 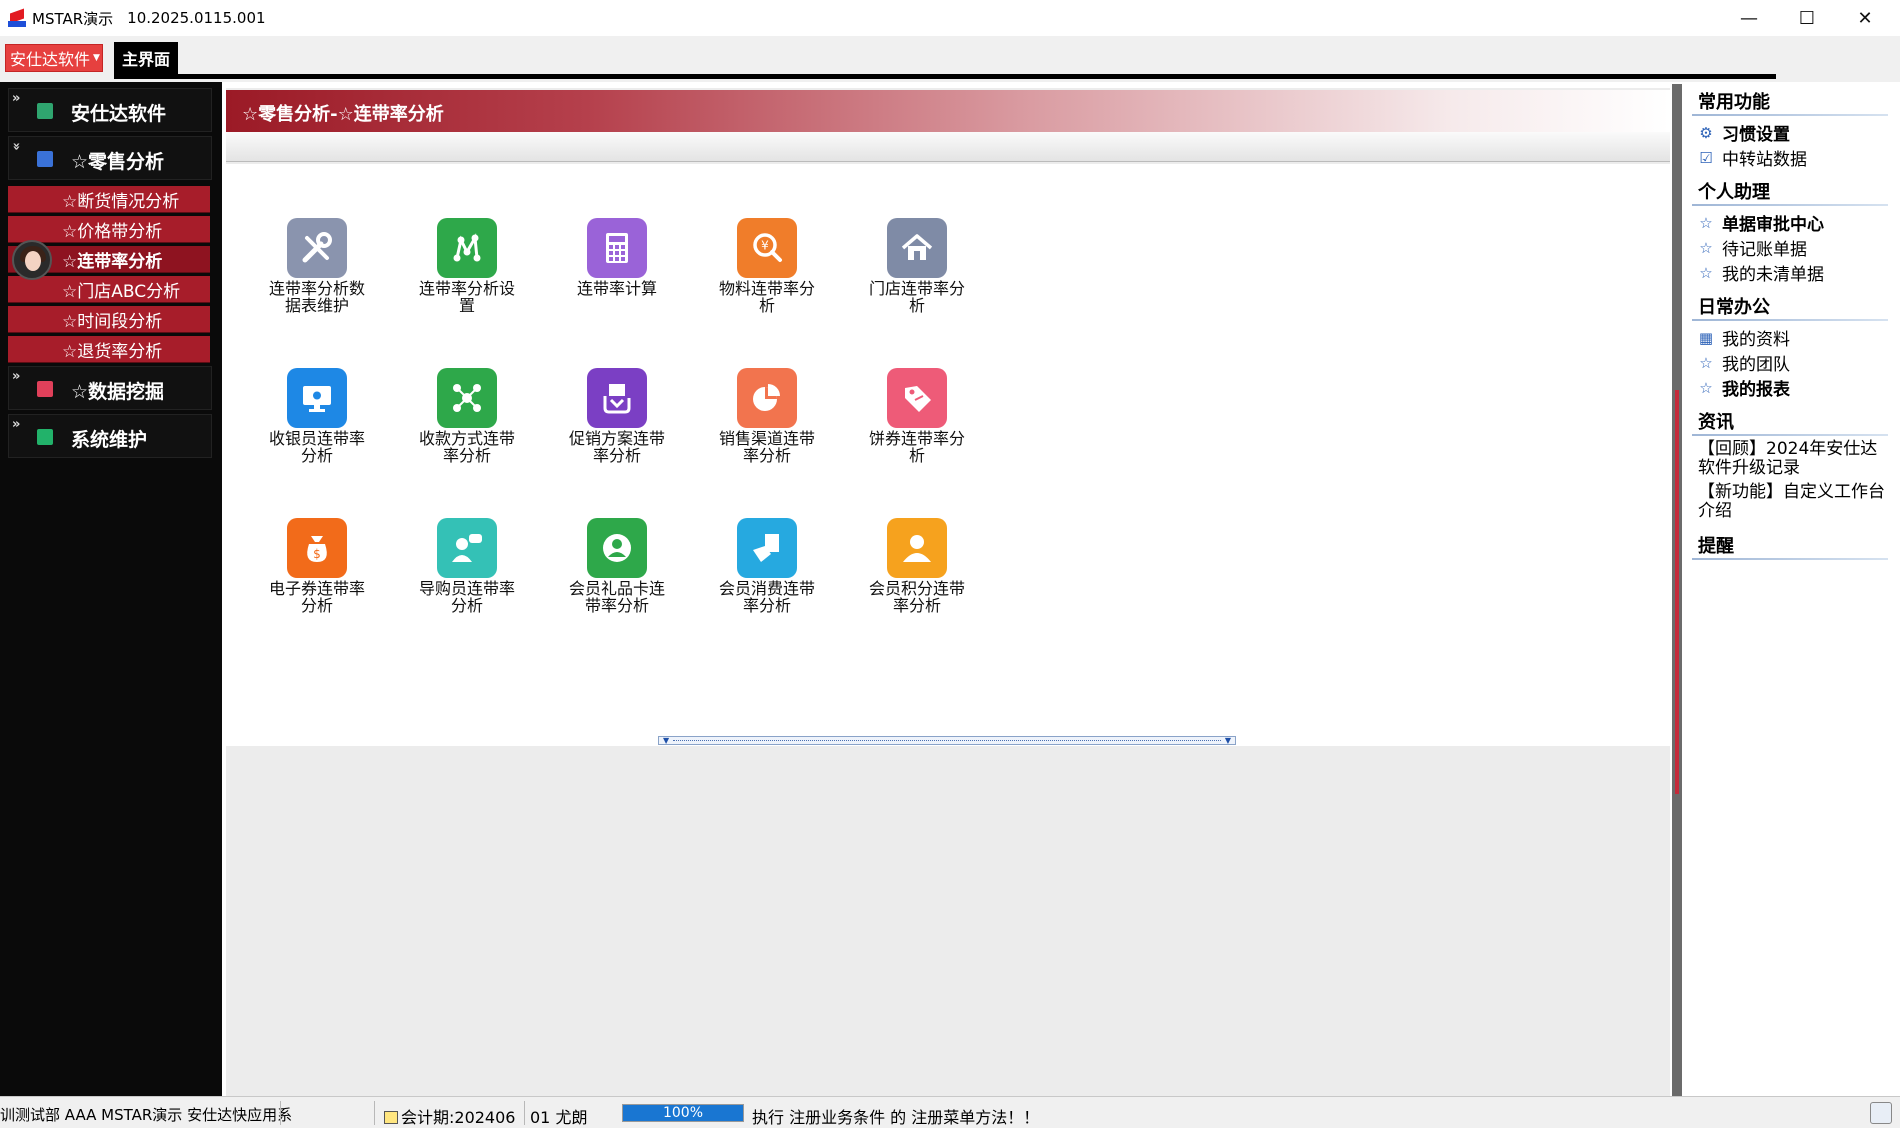 What do you see at coordinates (616, 288) in the screenshot?
I see `tile-label: 连带率计算` at bounding box center [616, 288].